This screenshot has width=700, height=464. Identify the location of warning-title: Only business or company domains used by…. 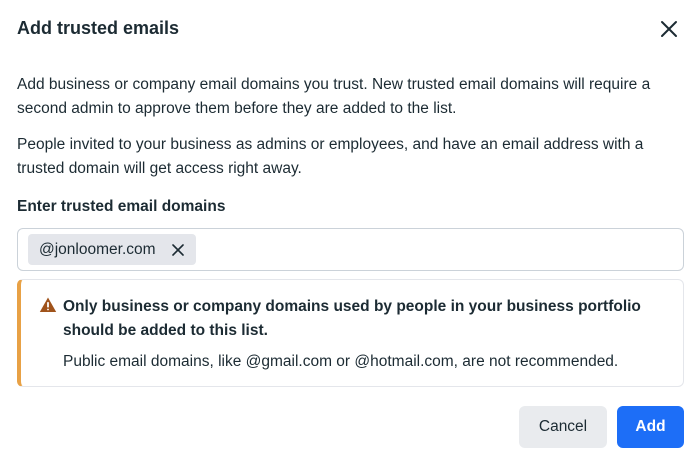
(352, 318).